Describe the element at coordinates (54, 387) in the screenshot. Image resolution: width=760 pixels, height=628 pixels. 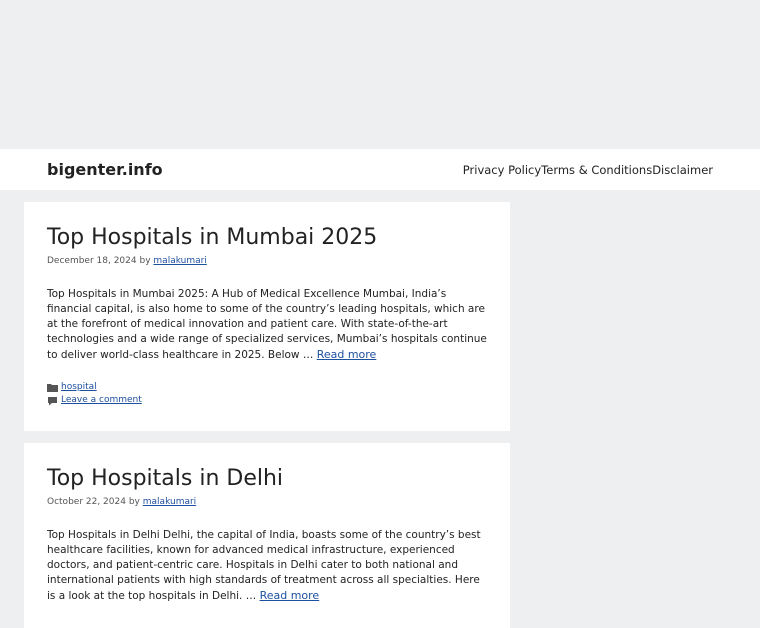
I see `folder-icon` at that location.